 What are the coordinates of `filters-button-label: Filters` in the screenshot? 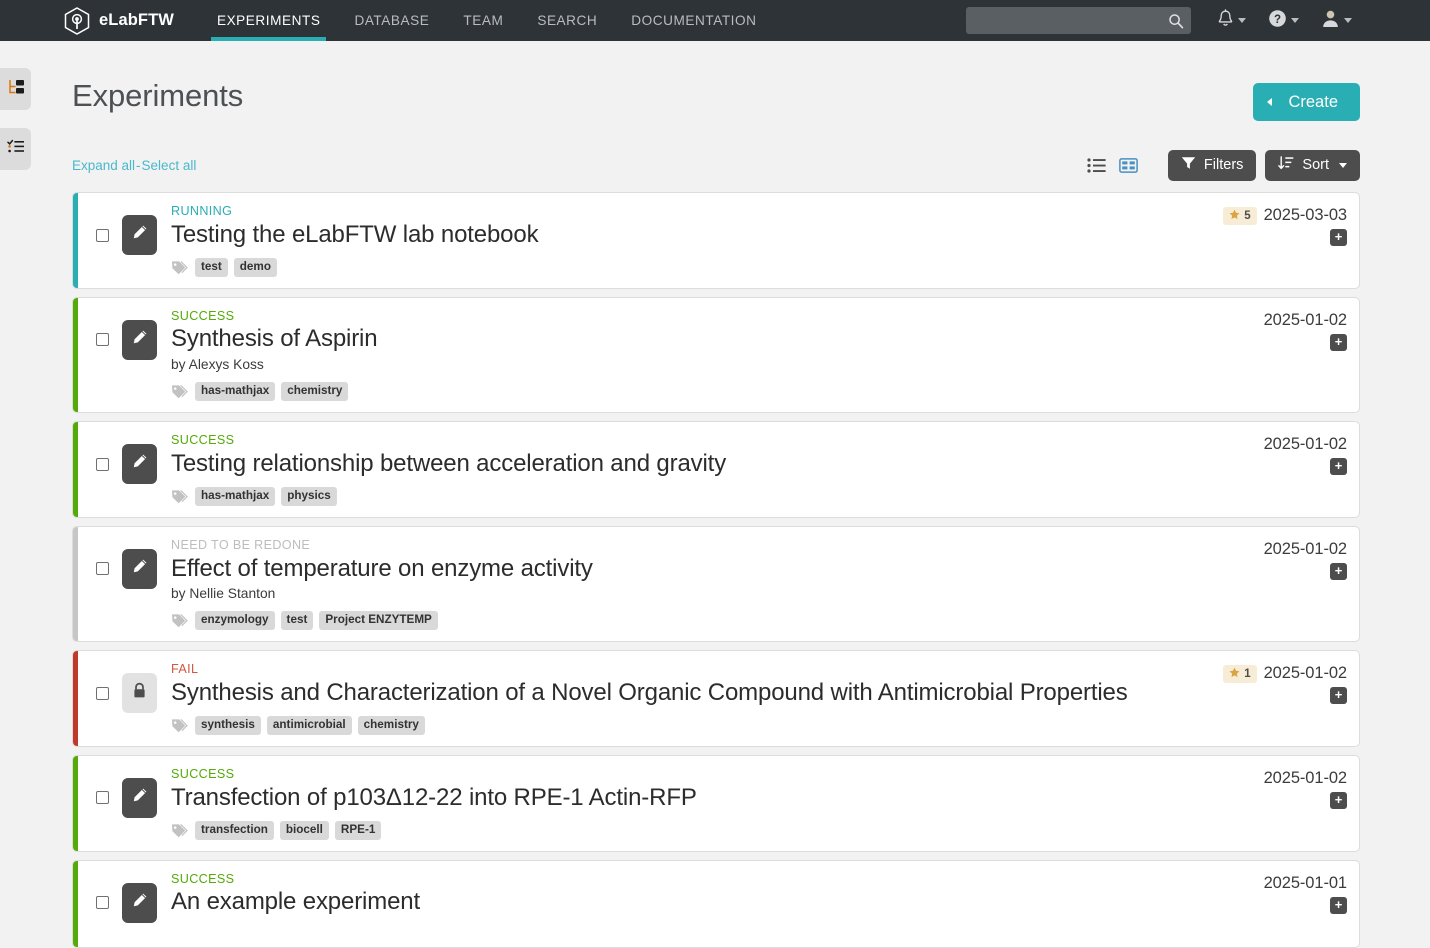 It's located at (1223, 165).